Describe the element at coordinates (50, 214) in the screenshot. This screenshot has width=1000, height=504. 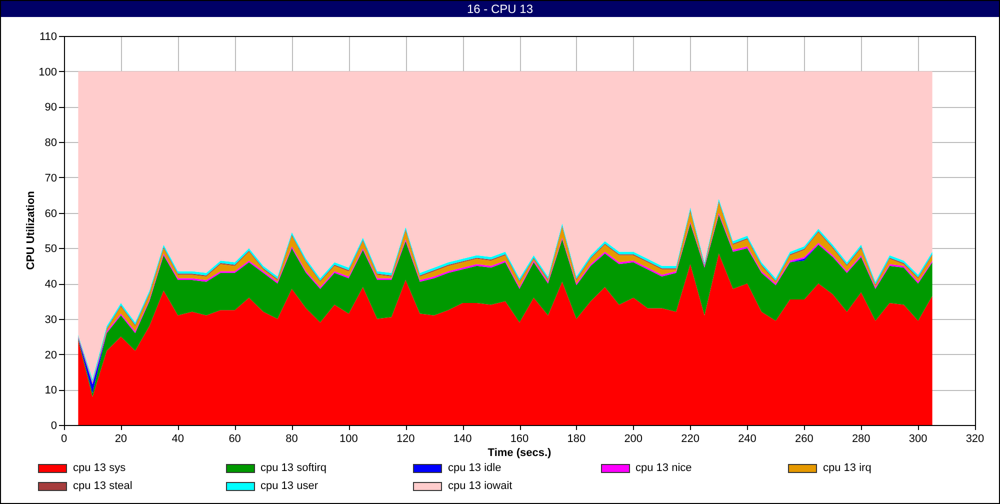
I see `y-tick-label: 60` at that location.